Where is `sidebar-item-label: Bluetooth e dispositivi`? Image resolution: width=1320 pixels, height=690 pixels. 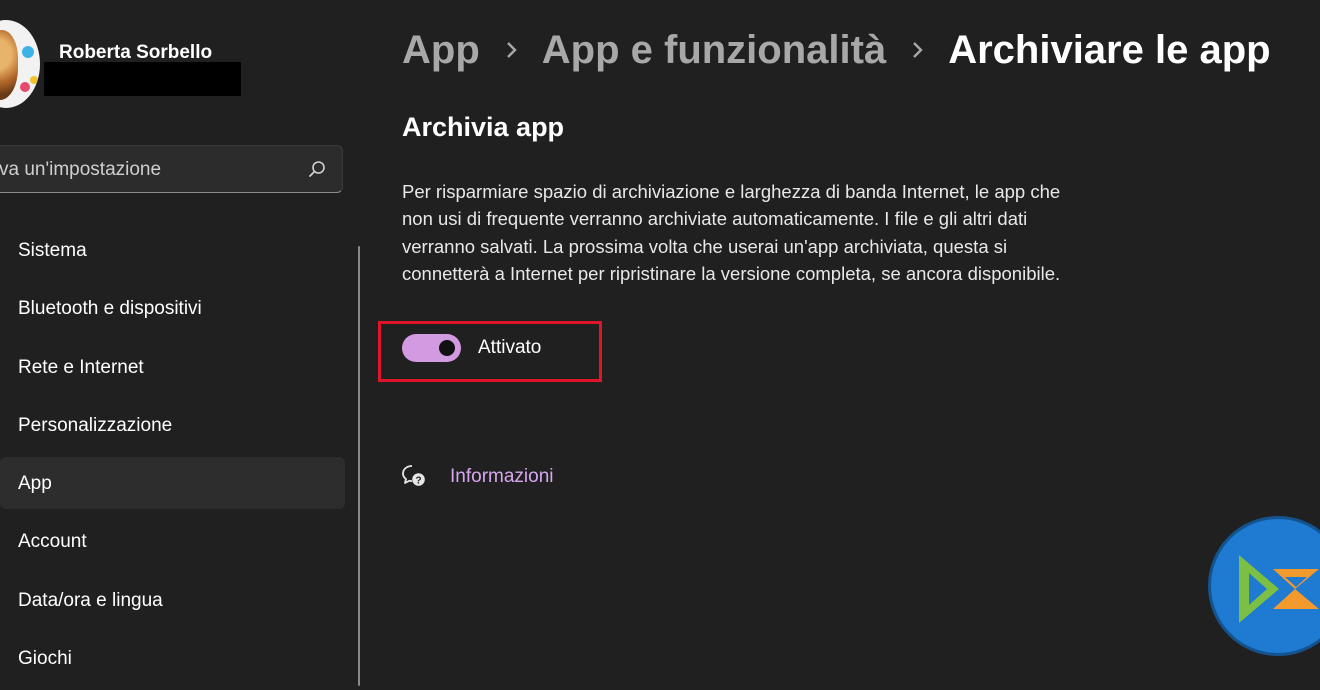
sidebar-item-label: Bluetooth e dispositivi is located at coordinates (110, 309).